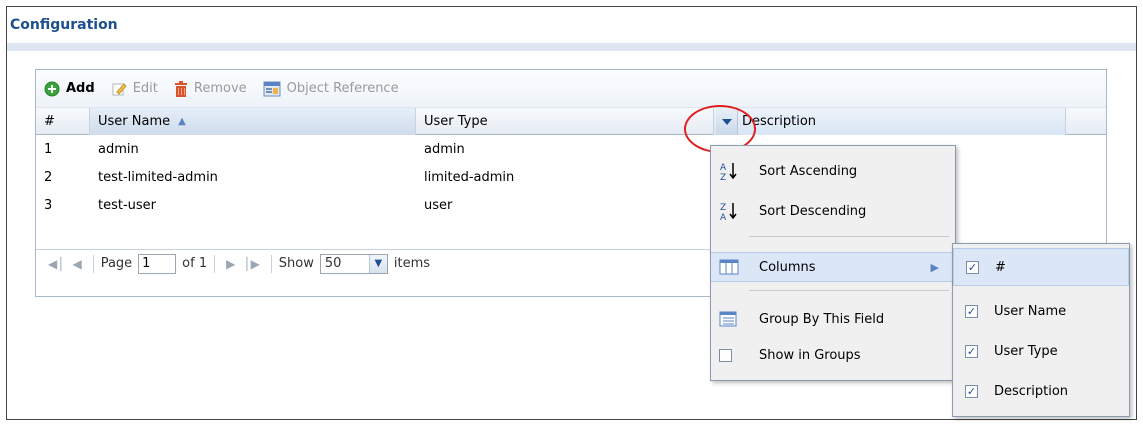  I want to click on menu-item-sort-ascending: AZ Sort Ascending, so click(833, 171).